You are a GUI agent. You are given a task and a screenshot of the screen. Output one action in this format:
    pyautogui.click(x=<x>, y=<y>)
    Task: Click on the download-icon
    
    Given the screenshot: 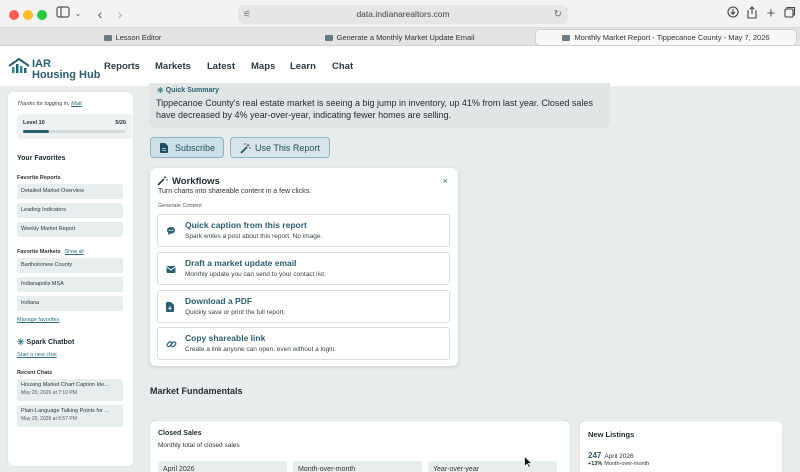 What is the action you would take?
    pyautogui.click(x=733, y=14)
    